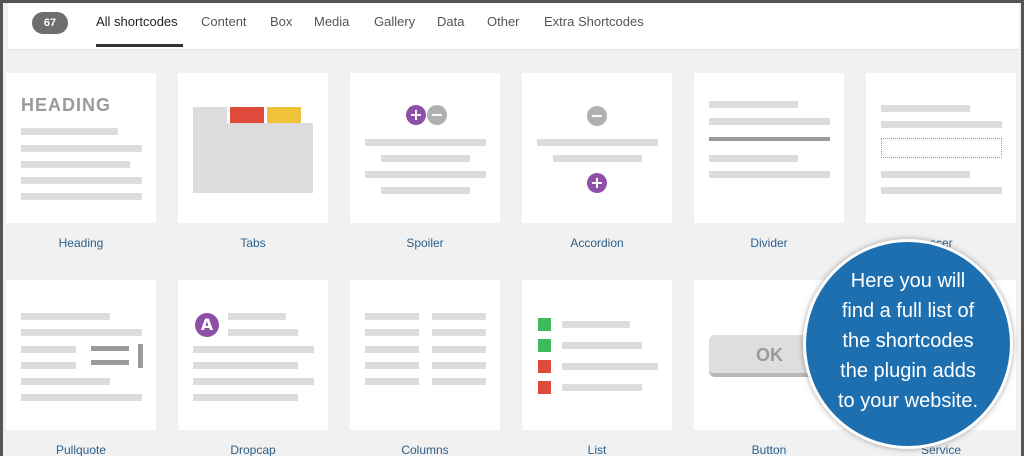 The height and width of the screenshot is (456, 1024). What do you see at coordinates (394, 21) in the screenshot?
I see `tab-gallery: Gallery` at bounding box center [394, 21].